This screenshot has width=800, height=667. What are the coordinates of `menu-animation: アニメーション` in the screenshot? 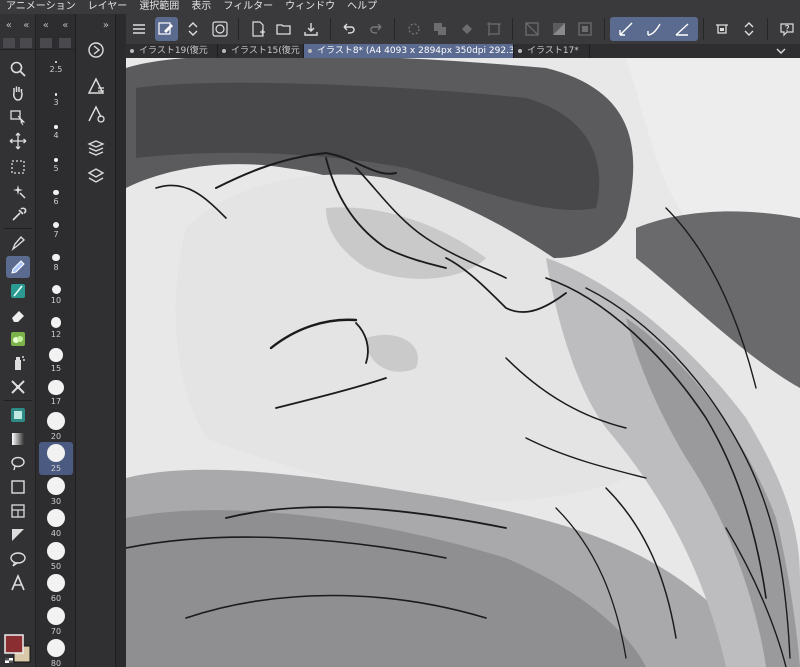 It's located at (41, 7).